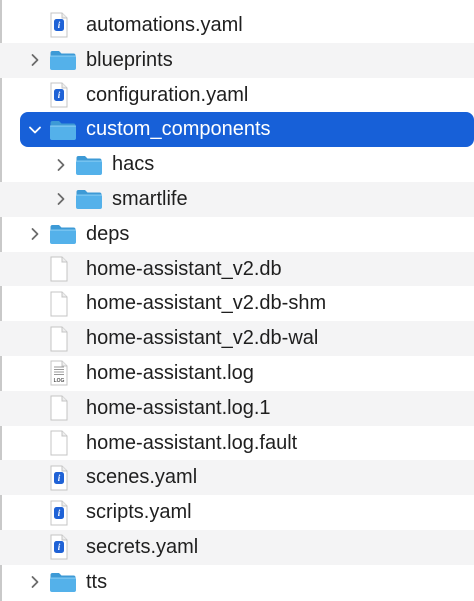 This screenshot has width=474, height=601. What do you see at coordinates (108, 233) in the screenshot?
I see `file-name-label: deps` at bounding box center [108, 233].